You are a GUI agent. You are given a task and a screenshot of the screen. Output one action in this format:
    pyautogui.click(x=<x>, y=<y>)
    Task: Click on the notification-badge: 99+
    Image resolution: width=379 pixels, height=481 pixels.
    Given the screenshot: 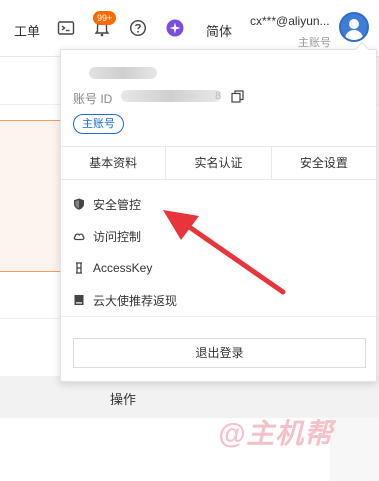 What is the action you would take?
    pyautogui.click(x=105, y=18)
    